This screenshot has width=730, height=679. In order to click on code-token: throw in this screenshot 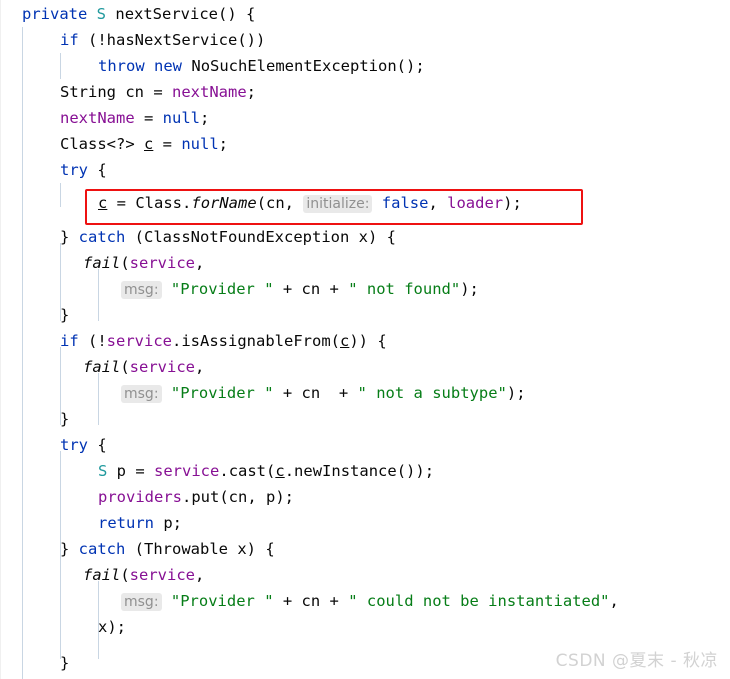, I will do `click(121, 66)`.